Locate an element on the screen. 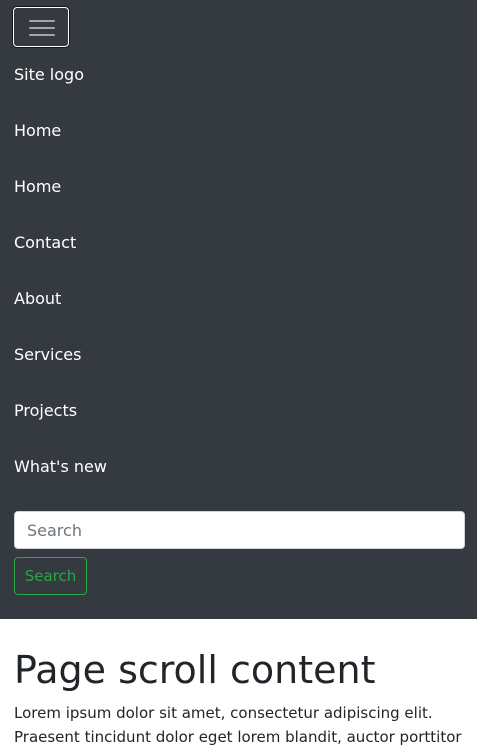 The image size is (477, 749). navbar-toggle-button is located at coordinates (41, 27).